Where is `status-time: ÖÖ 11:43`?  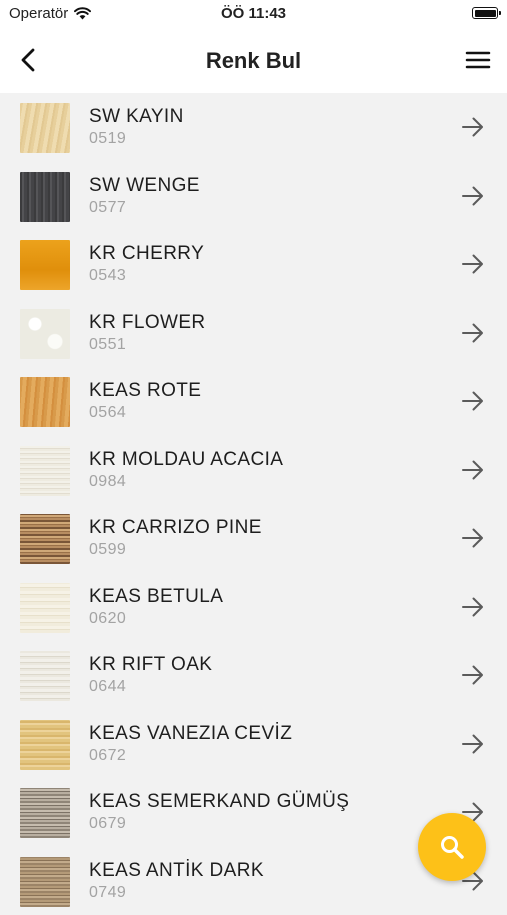
status-time: ÖÖ 11:43 is located at coordinates (253, 13).